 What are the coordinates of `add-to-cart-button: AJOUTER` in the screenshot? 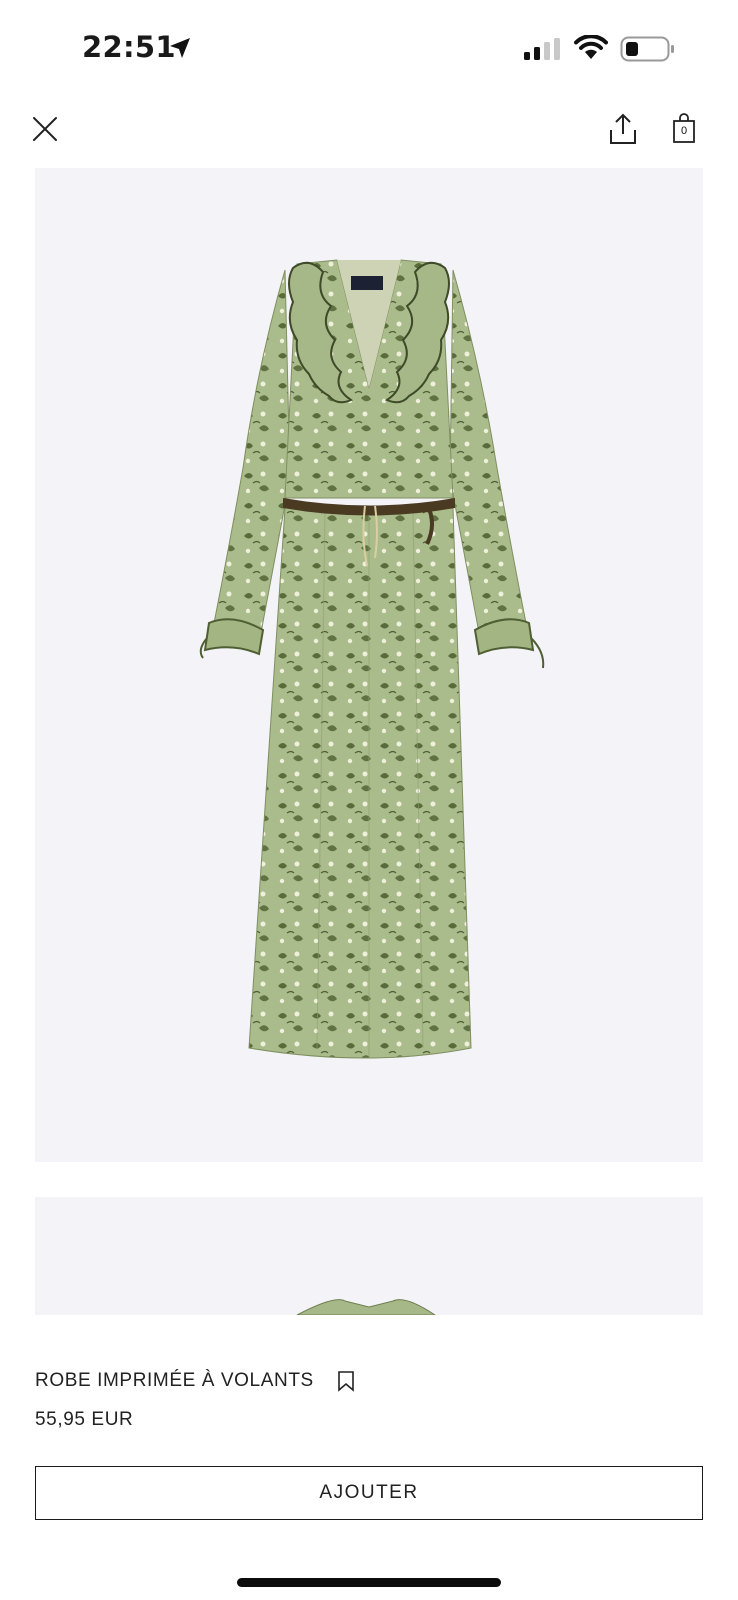 It's located at (369, 1493).